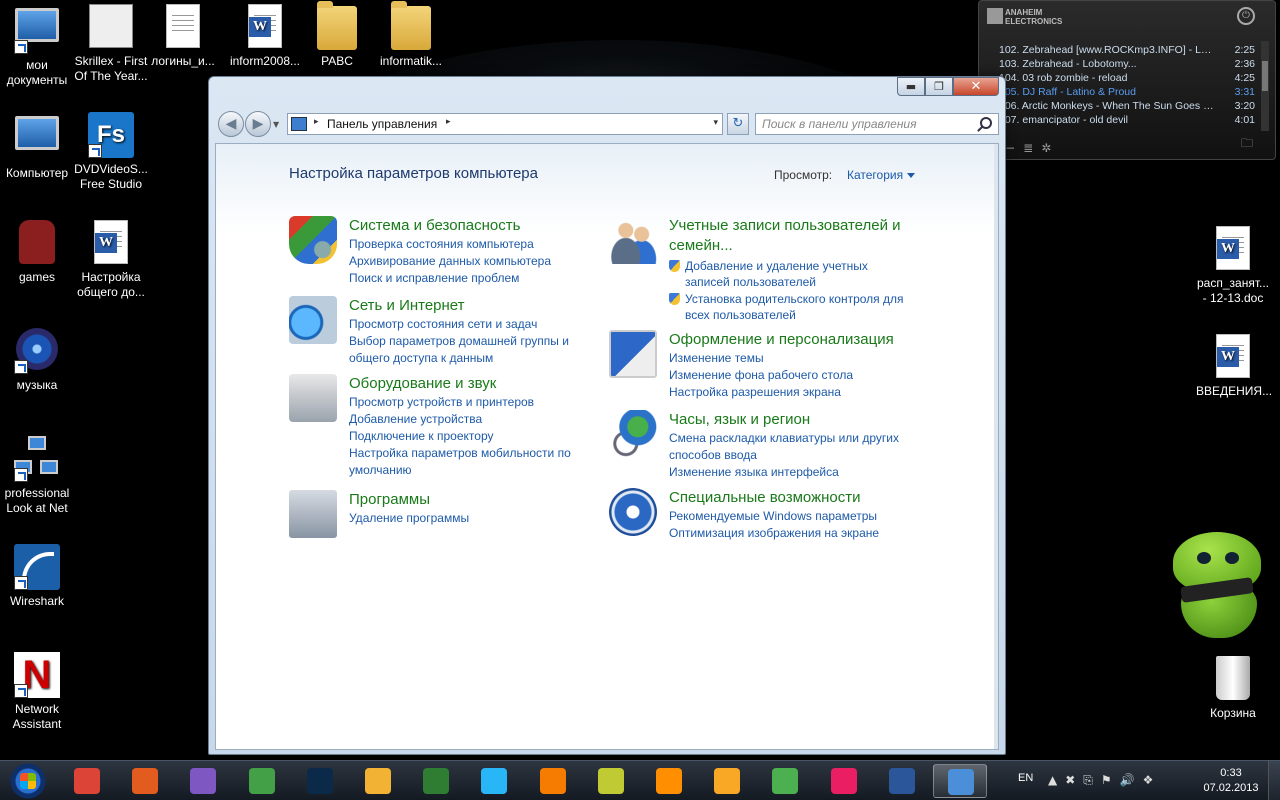 The height and width of the screenshot is (800, 1280). What do you see at coordinates (1010, 148) in the screenshot?
I see `playlist-control-button: −` at bounding box center [1010, 148].